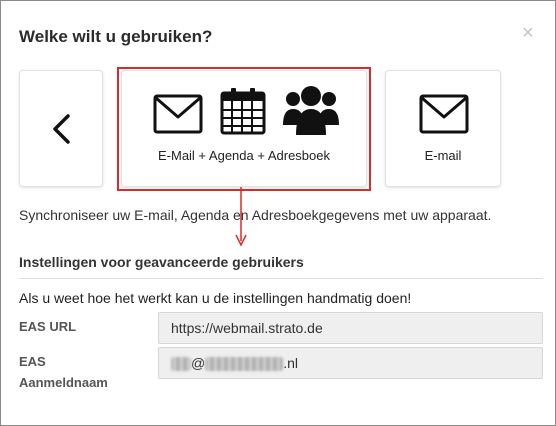 This screenshot has height=426, width=556. What do you see at coordinates (181, 364) in the screenshot?
I see `redacted-username` at bounding box center [181, 364].